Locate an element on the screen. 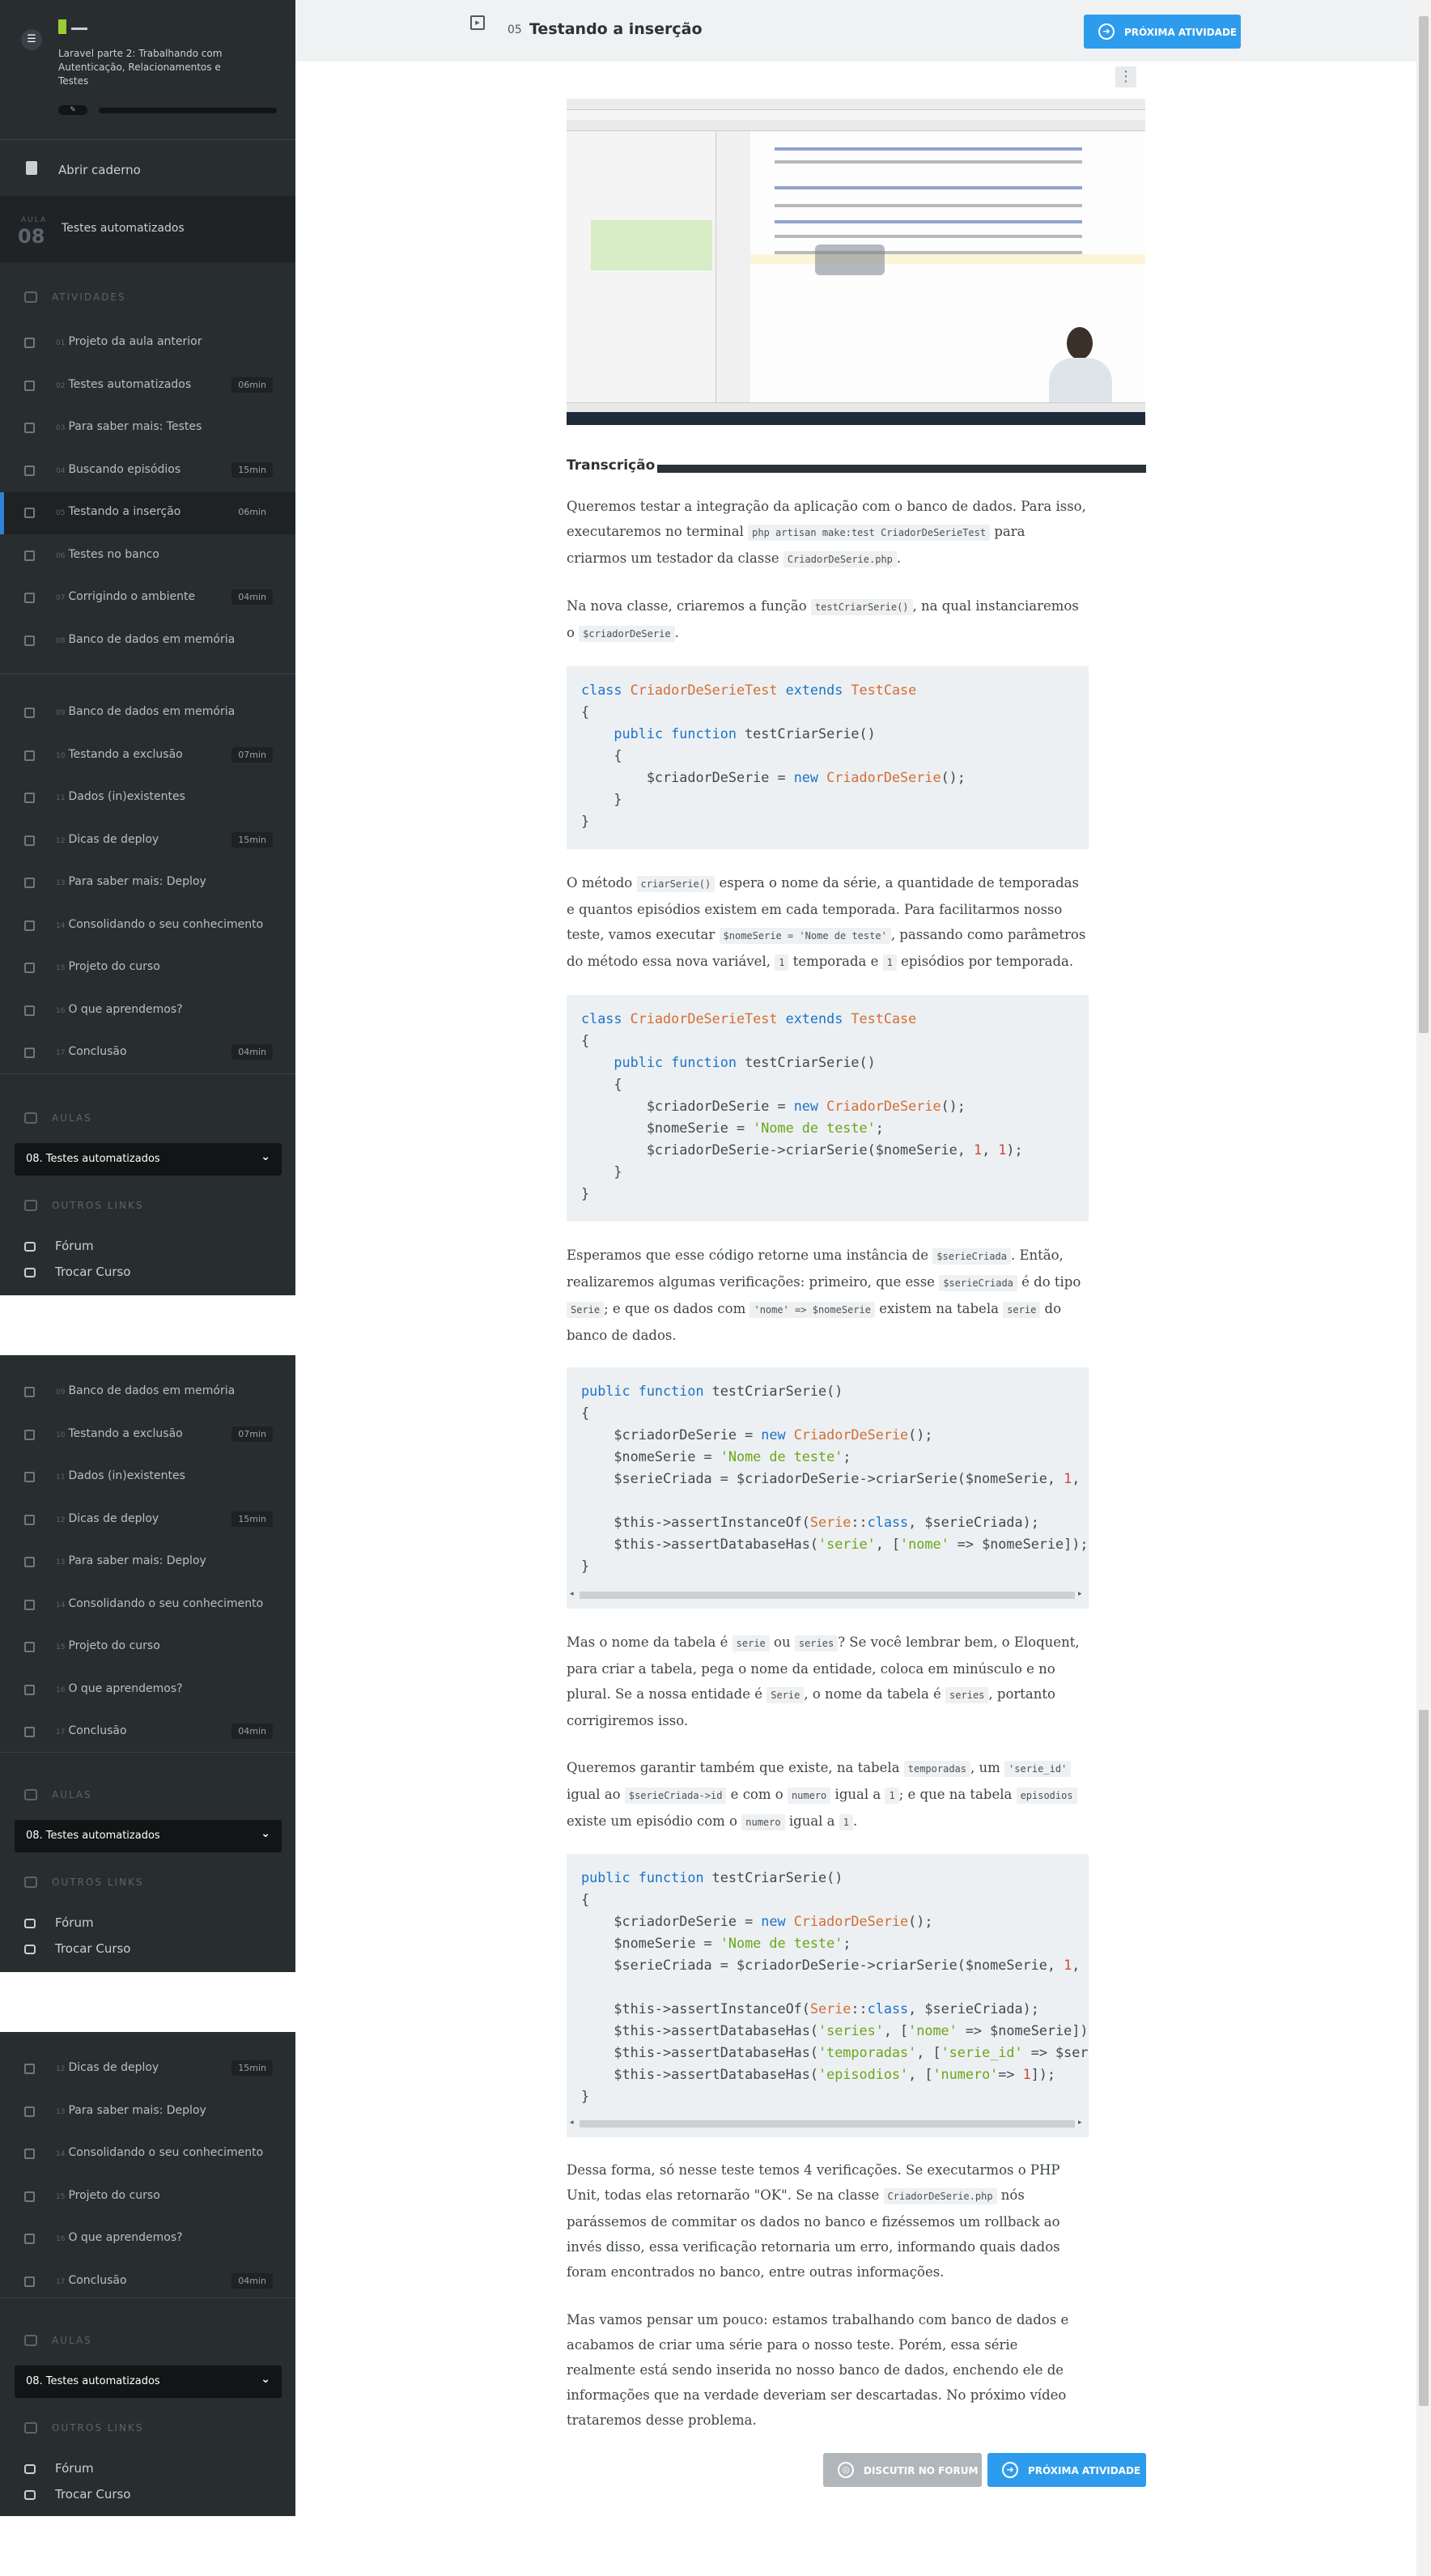 The height and width of the screenshot is (2576, 1431). progress-start-icon: ✎ is located at coordinates (72, 110).